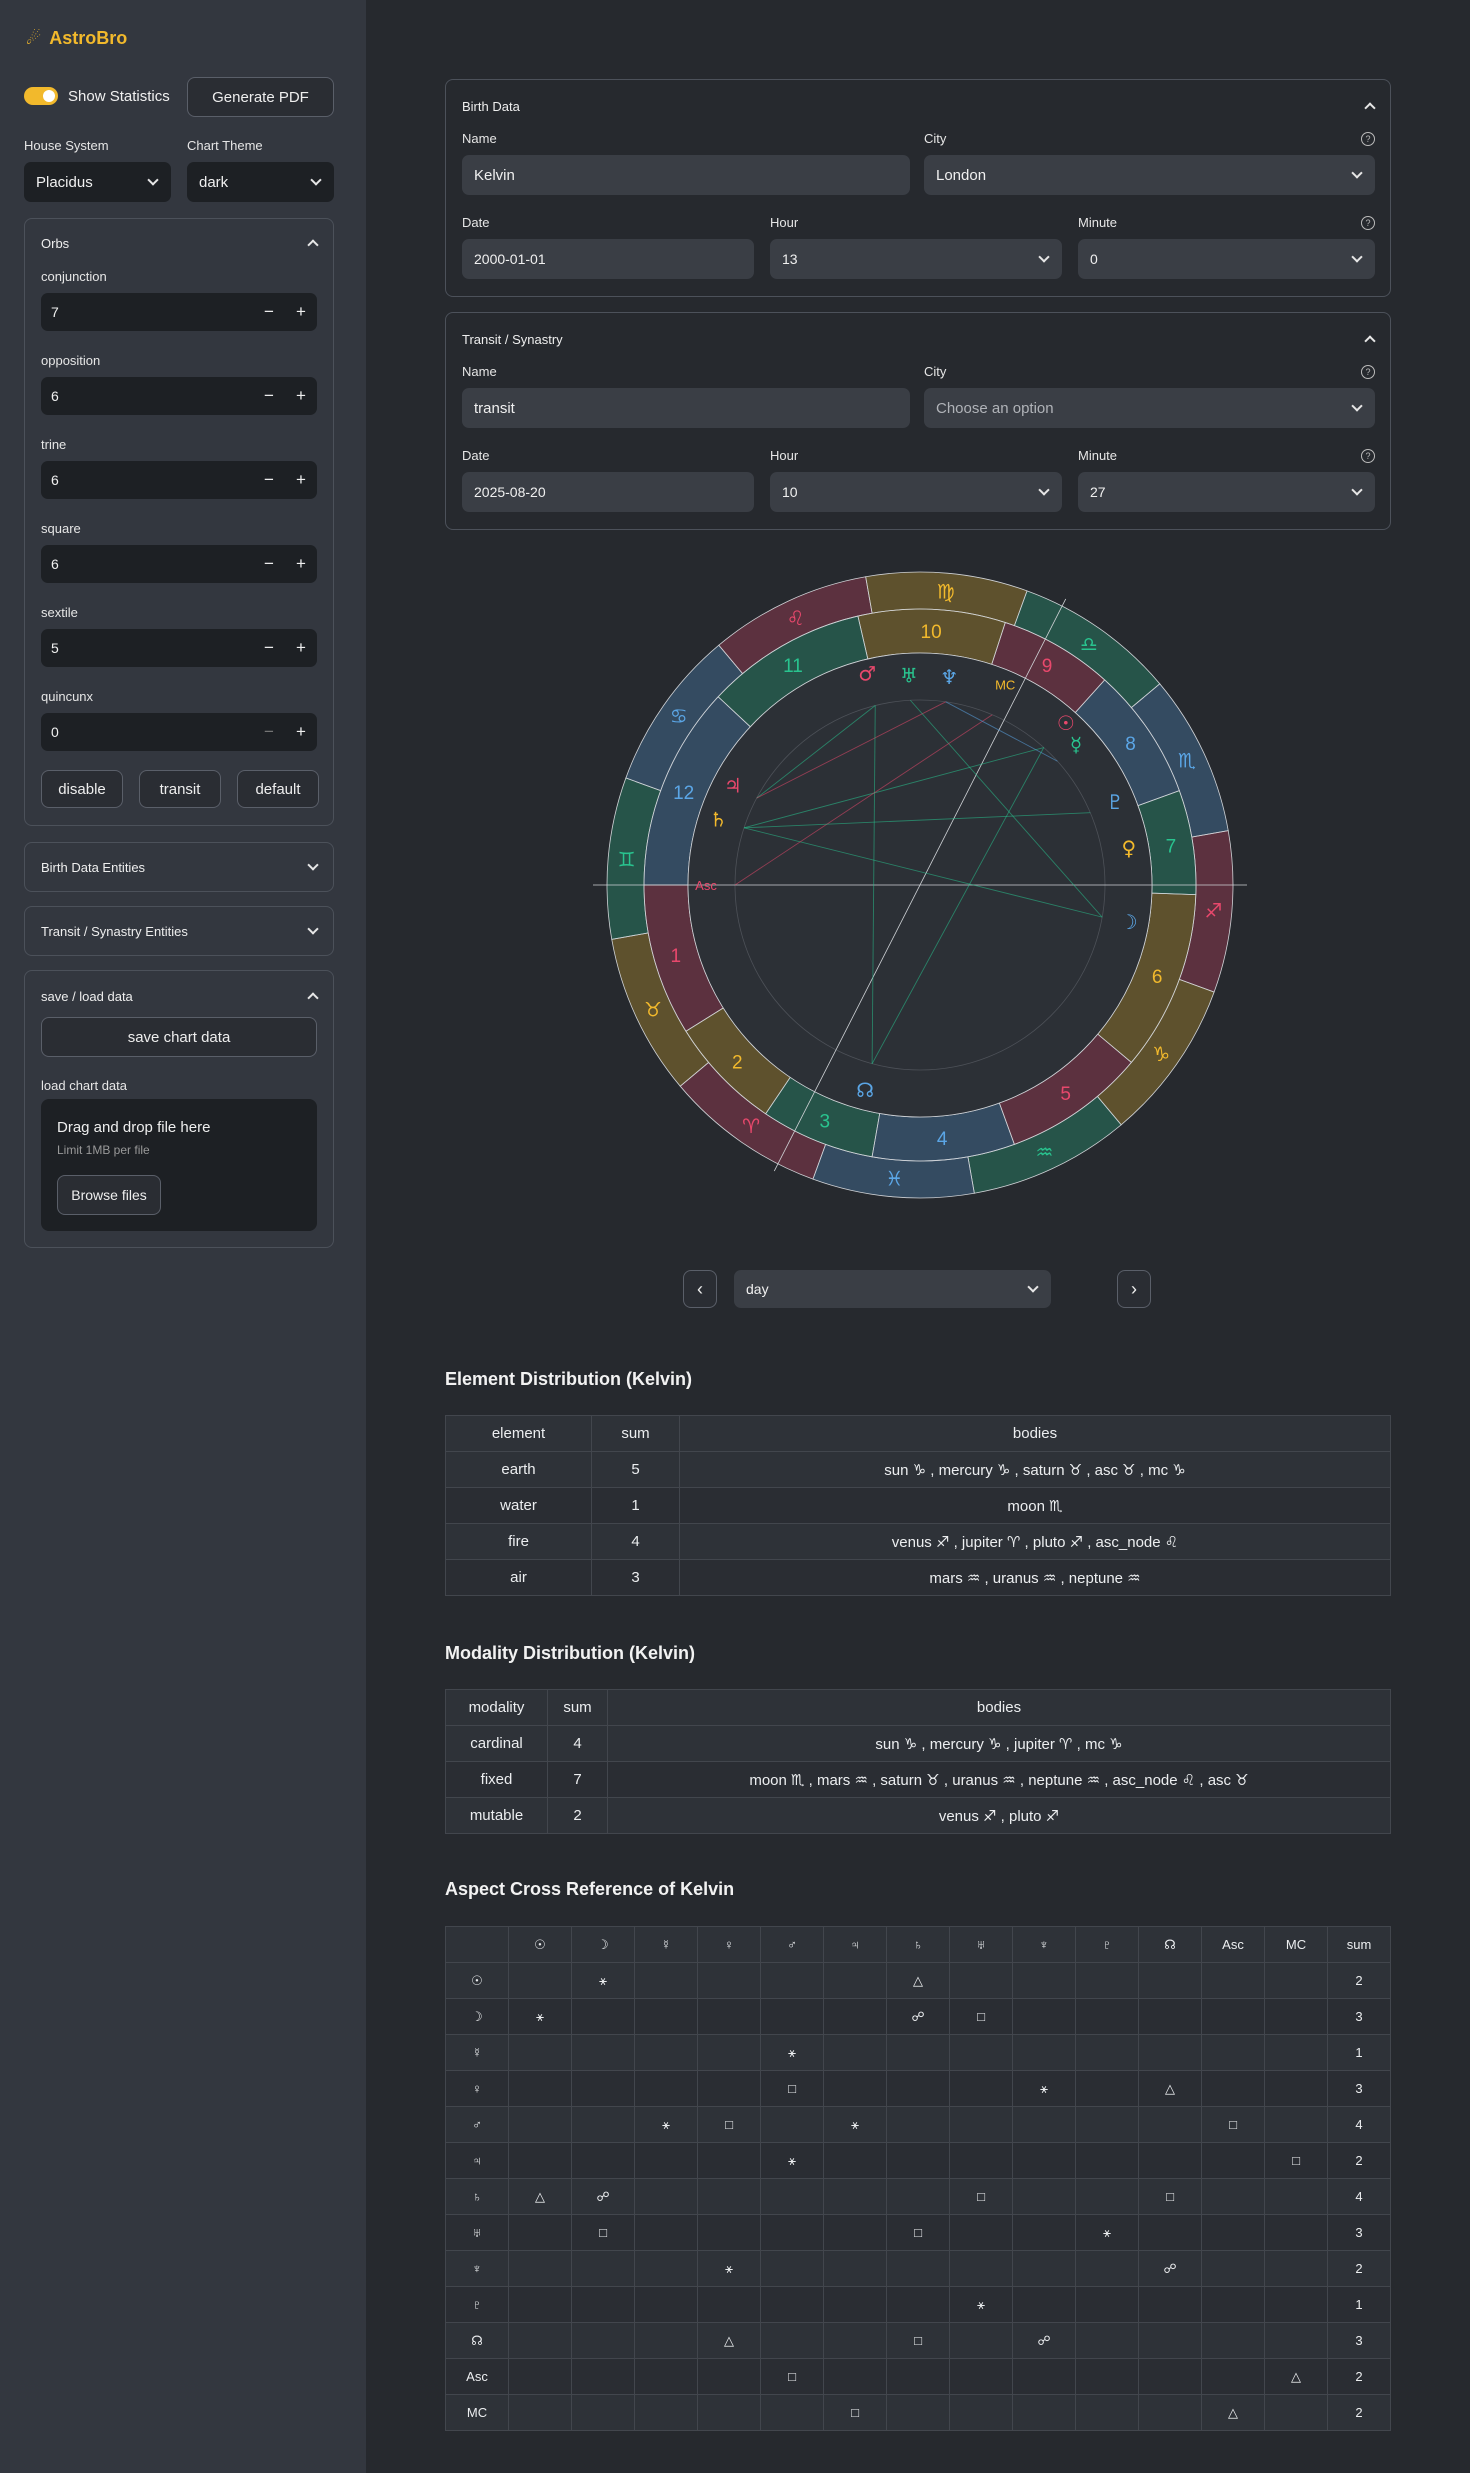 Image resolution: width=1470 pixels, height=2473 pixels. Describe the element at coordinates (260, 97) in the screenshot. I see `generate-pdf-button: Generate PDF` at that location.